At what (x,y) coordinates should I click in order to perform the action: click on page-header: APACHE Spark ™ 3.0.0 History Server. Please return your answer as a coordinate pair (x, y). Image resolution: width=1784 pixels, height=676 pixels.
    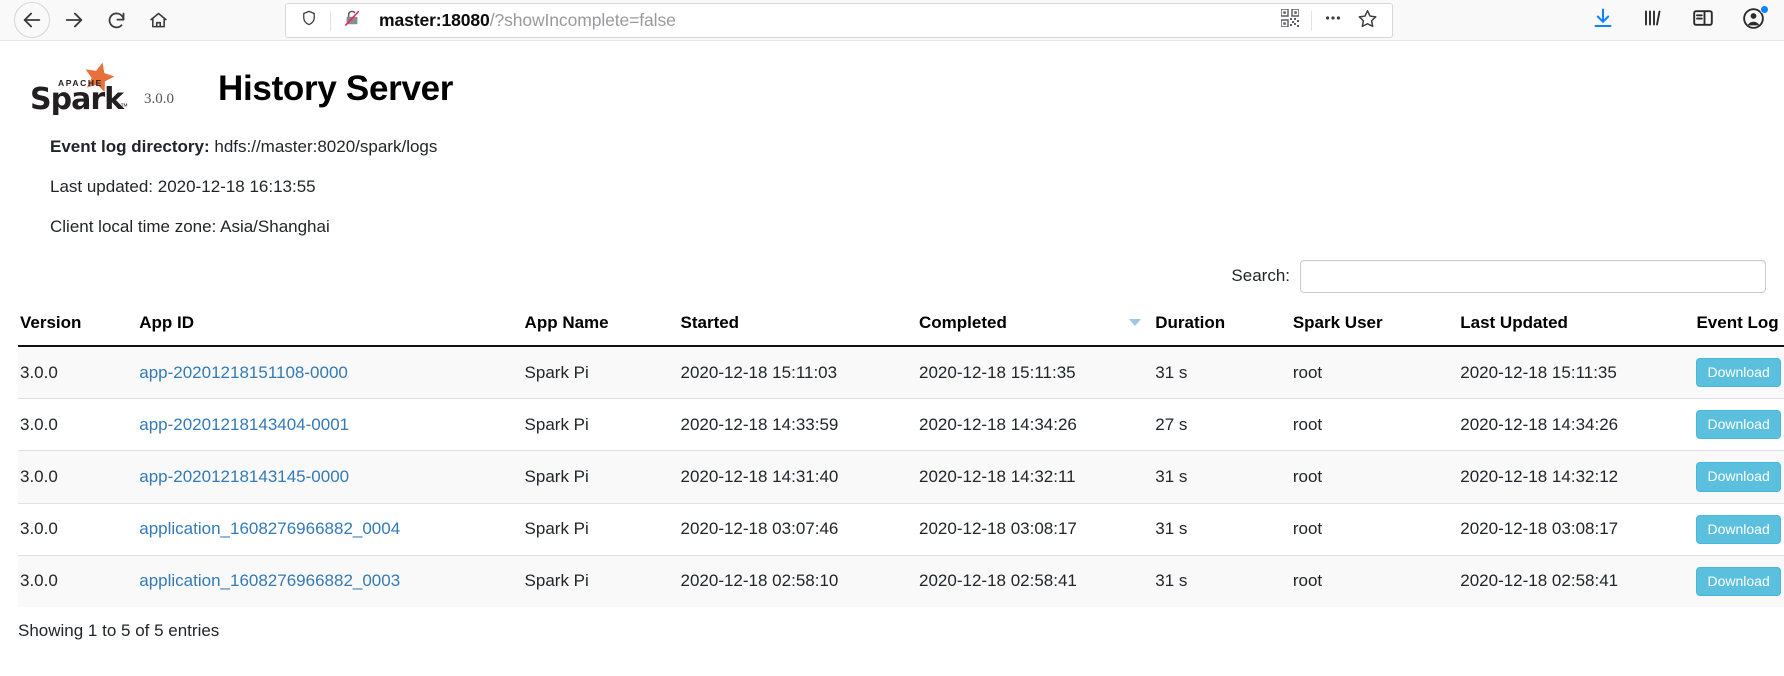
    Looking at the image, I should click on (892, 78).